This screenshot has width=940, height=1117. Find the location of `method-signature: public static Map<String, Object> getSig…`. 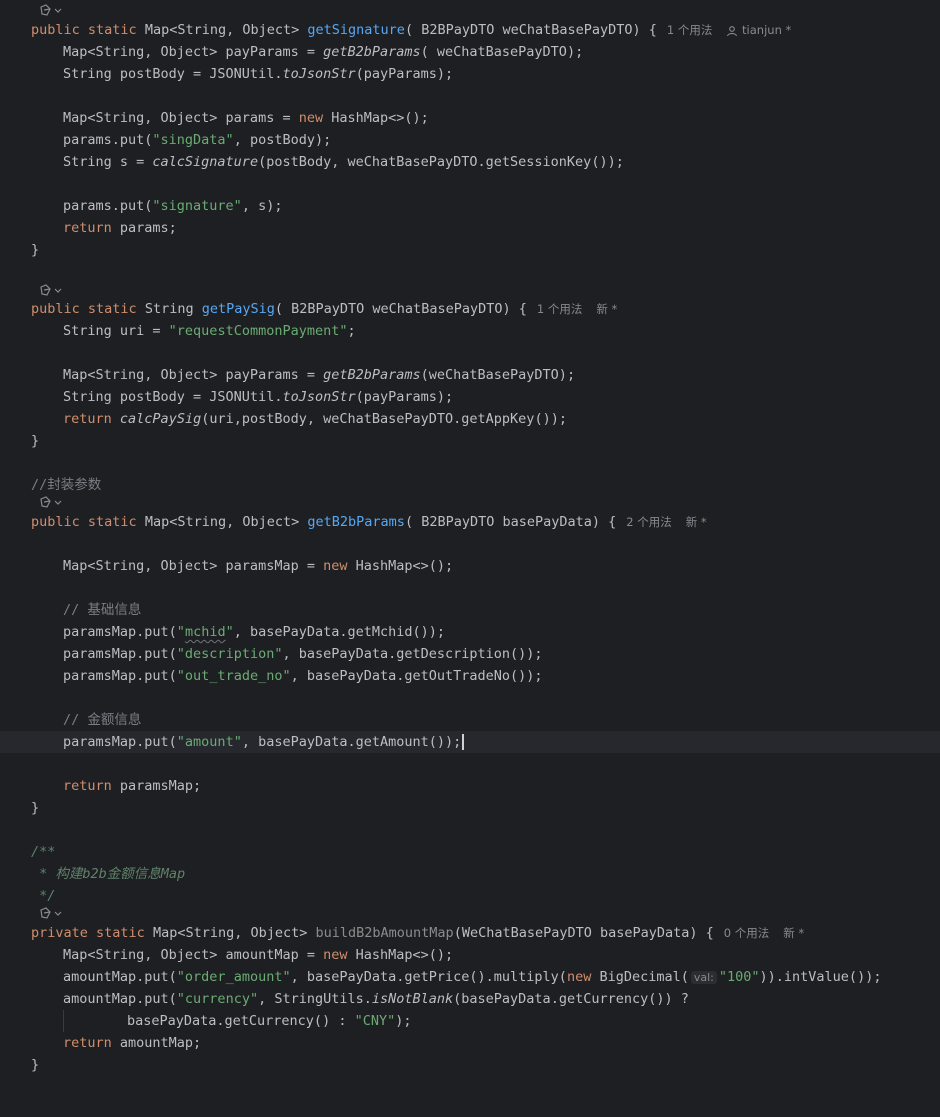

method-signature: public static Map<String, Object> getSig… is located at coordinates (411, 30).